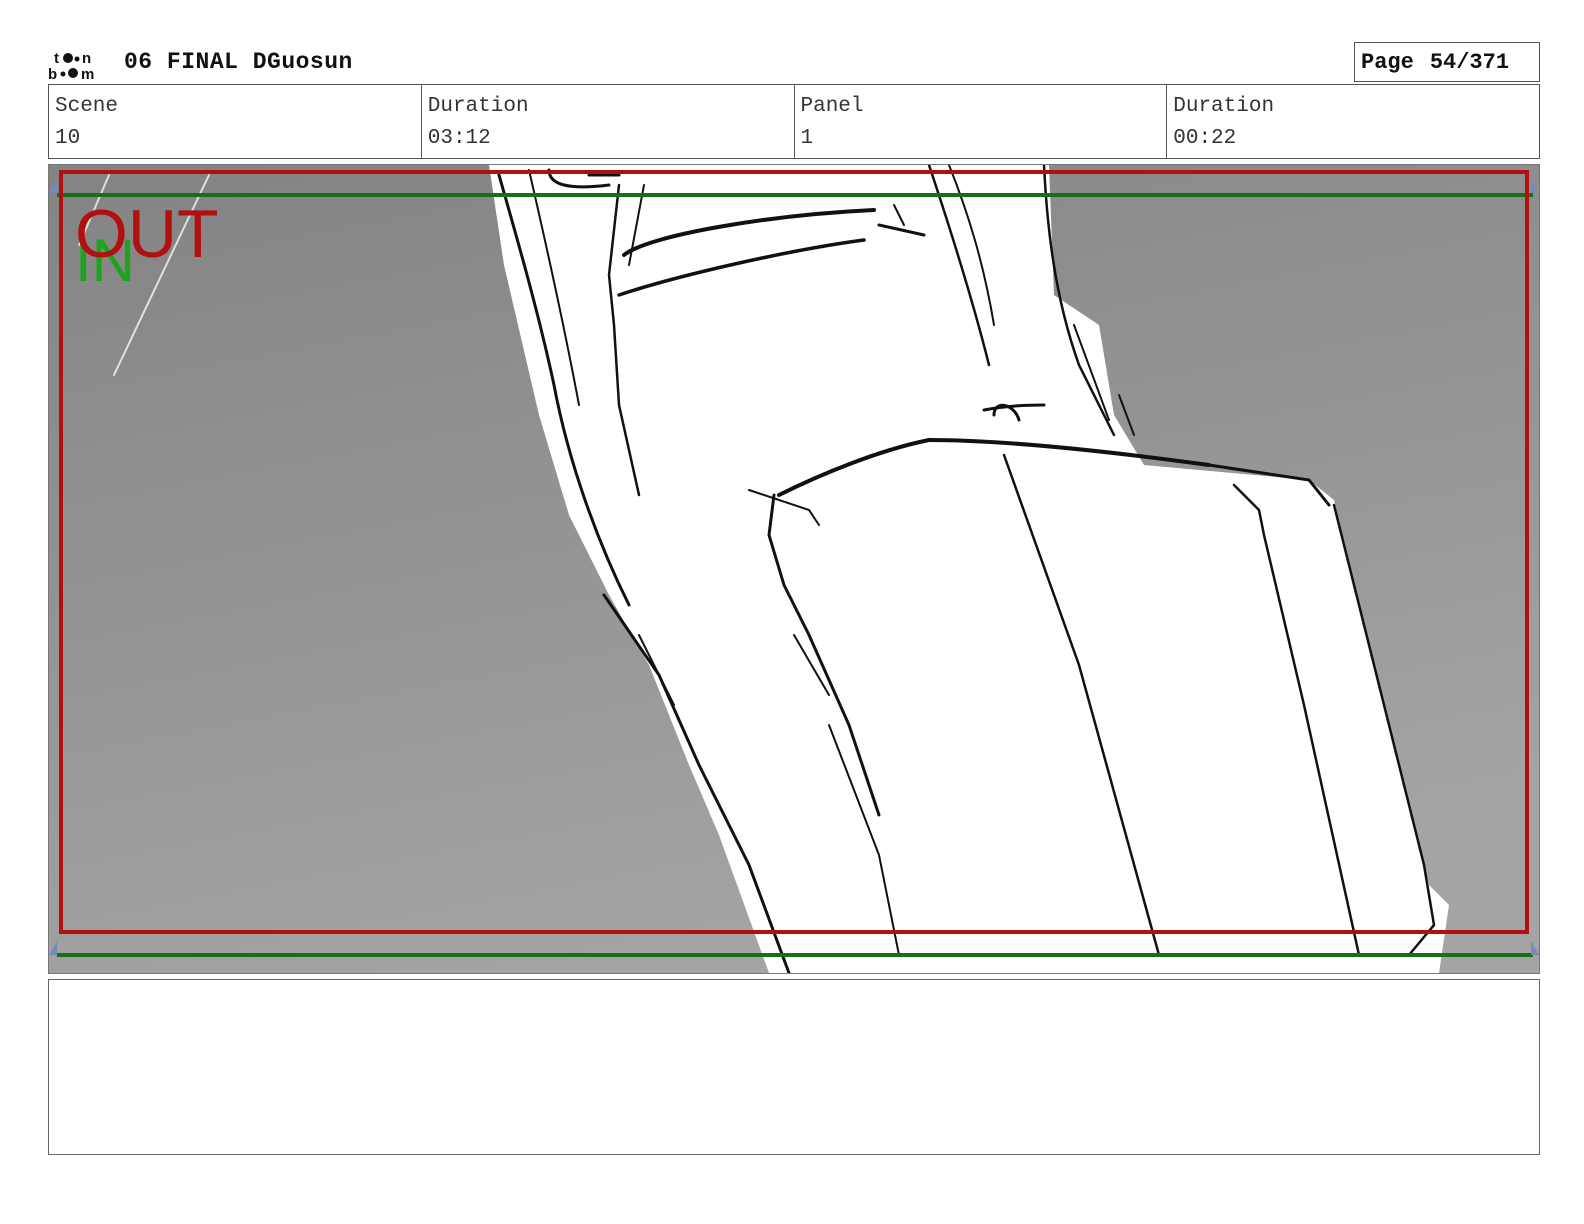  What do you see at coordinates (1469, 62) in the screenshot?
I see `page-number: 54/371` at bounding box center [1469, 62].